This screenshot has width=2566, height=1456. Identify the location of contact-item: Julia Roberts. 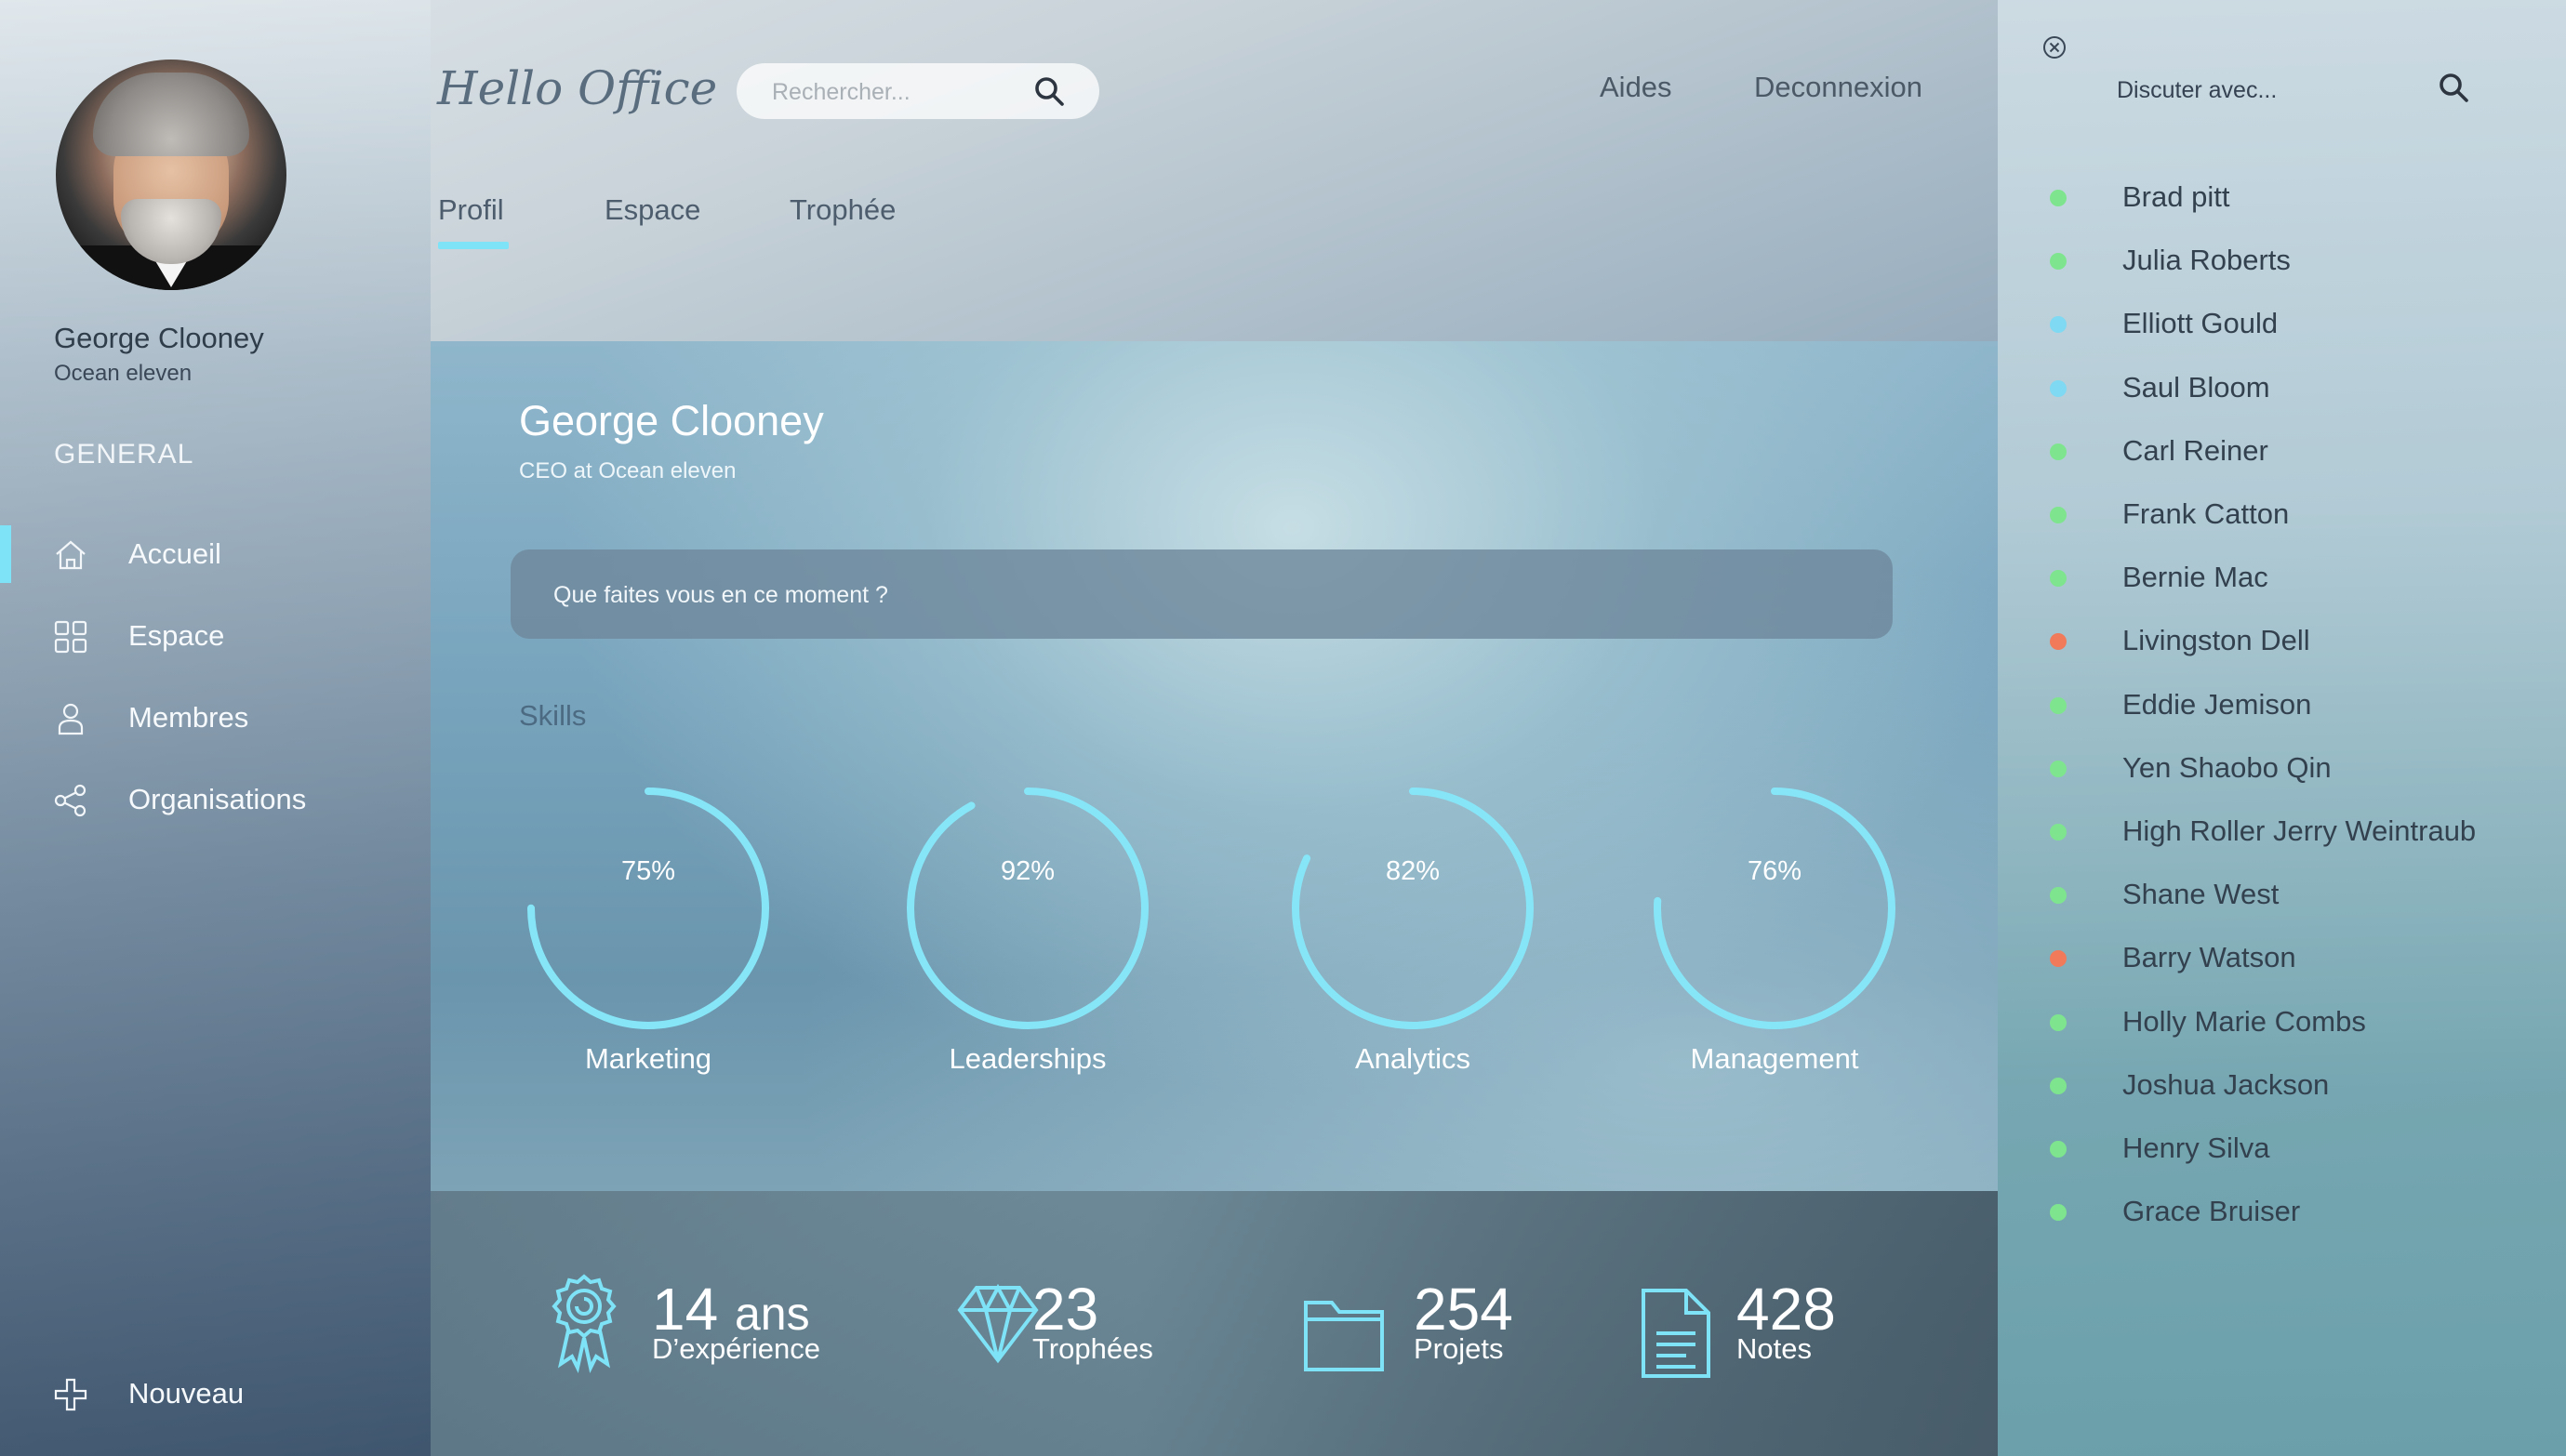
(2282, 258).